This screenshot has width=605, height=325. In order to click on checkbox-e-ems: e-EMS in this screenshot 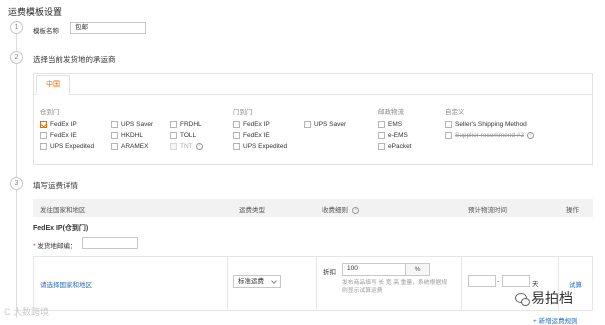, I will do `click(393, 135)`.